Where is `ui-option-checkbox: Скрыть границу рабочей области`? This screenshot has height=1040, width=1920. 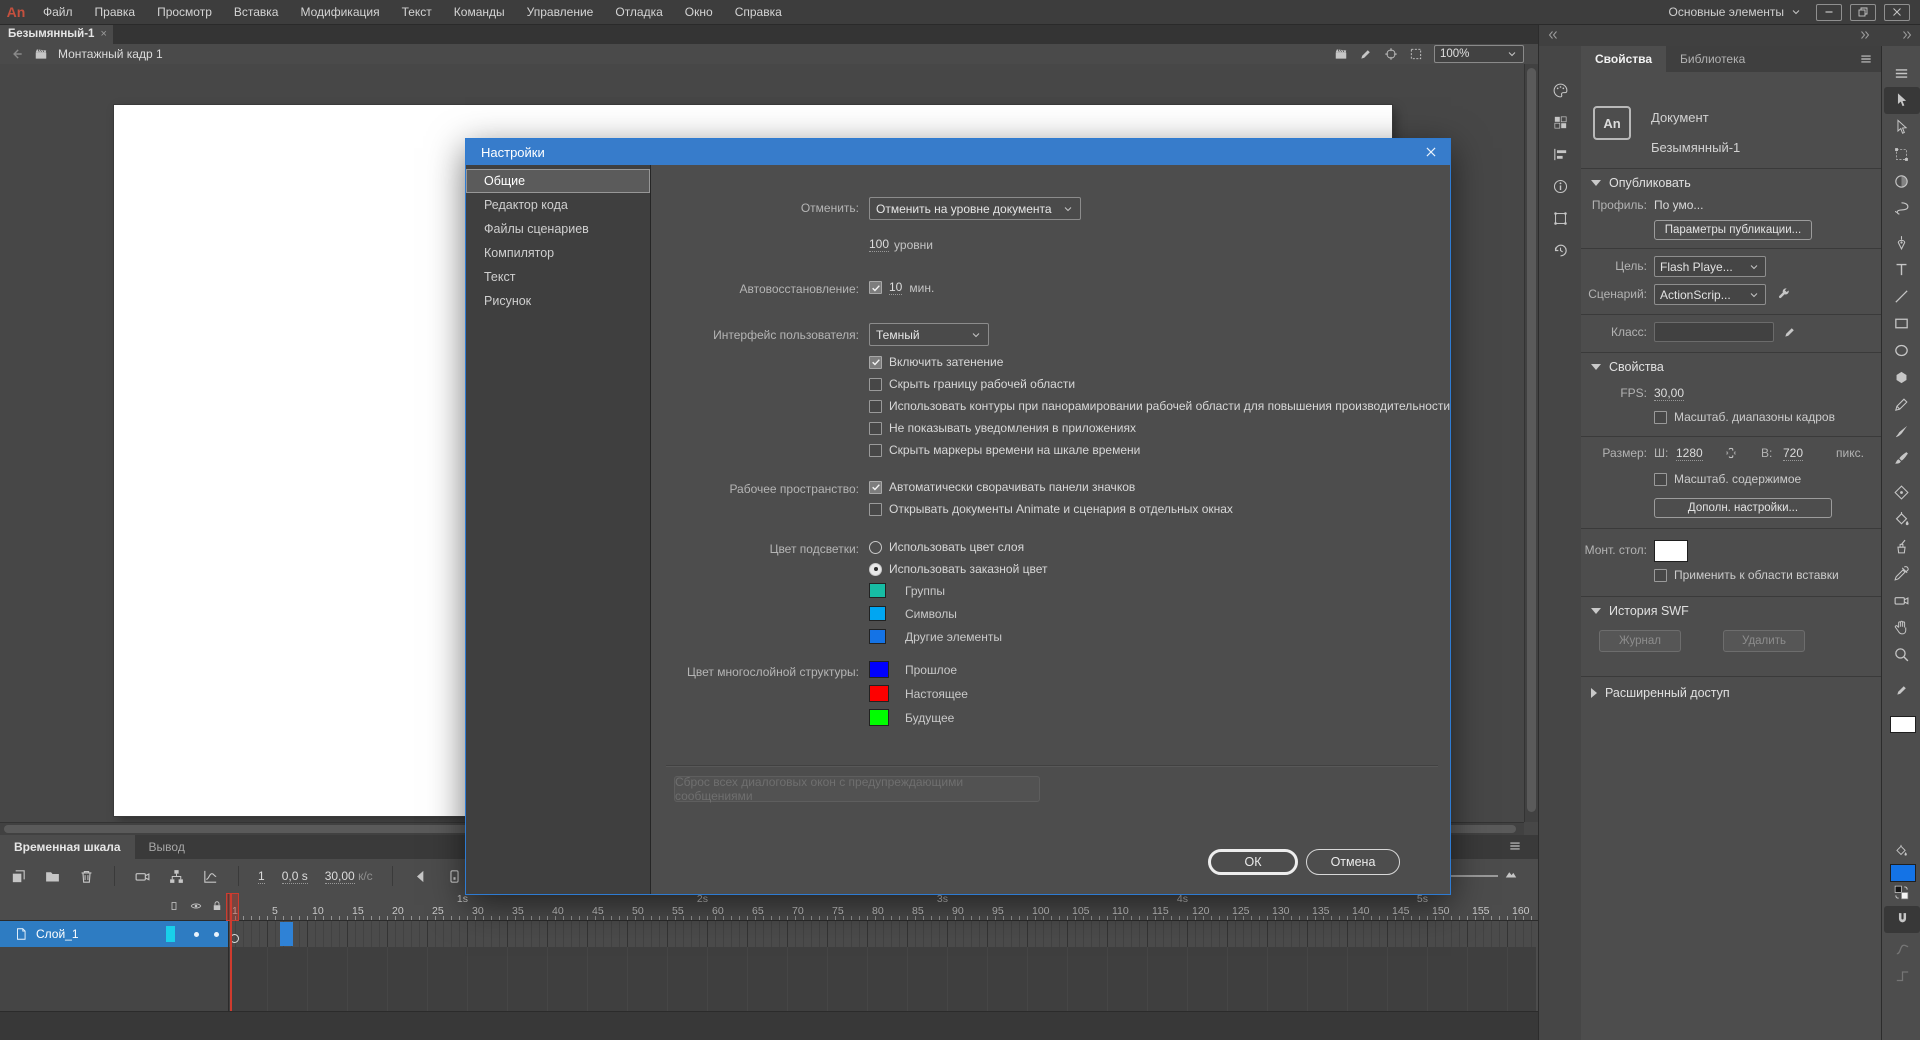 ui-option-checkbox: Скрыть границу рабочей области is located at coordinates (1159, 384).